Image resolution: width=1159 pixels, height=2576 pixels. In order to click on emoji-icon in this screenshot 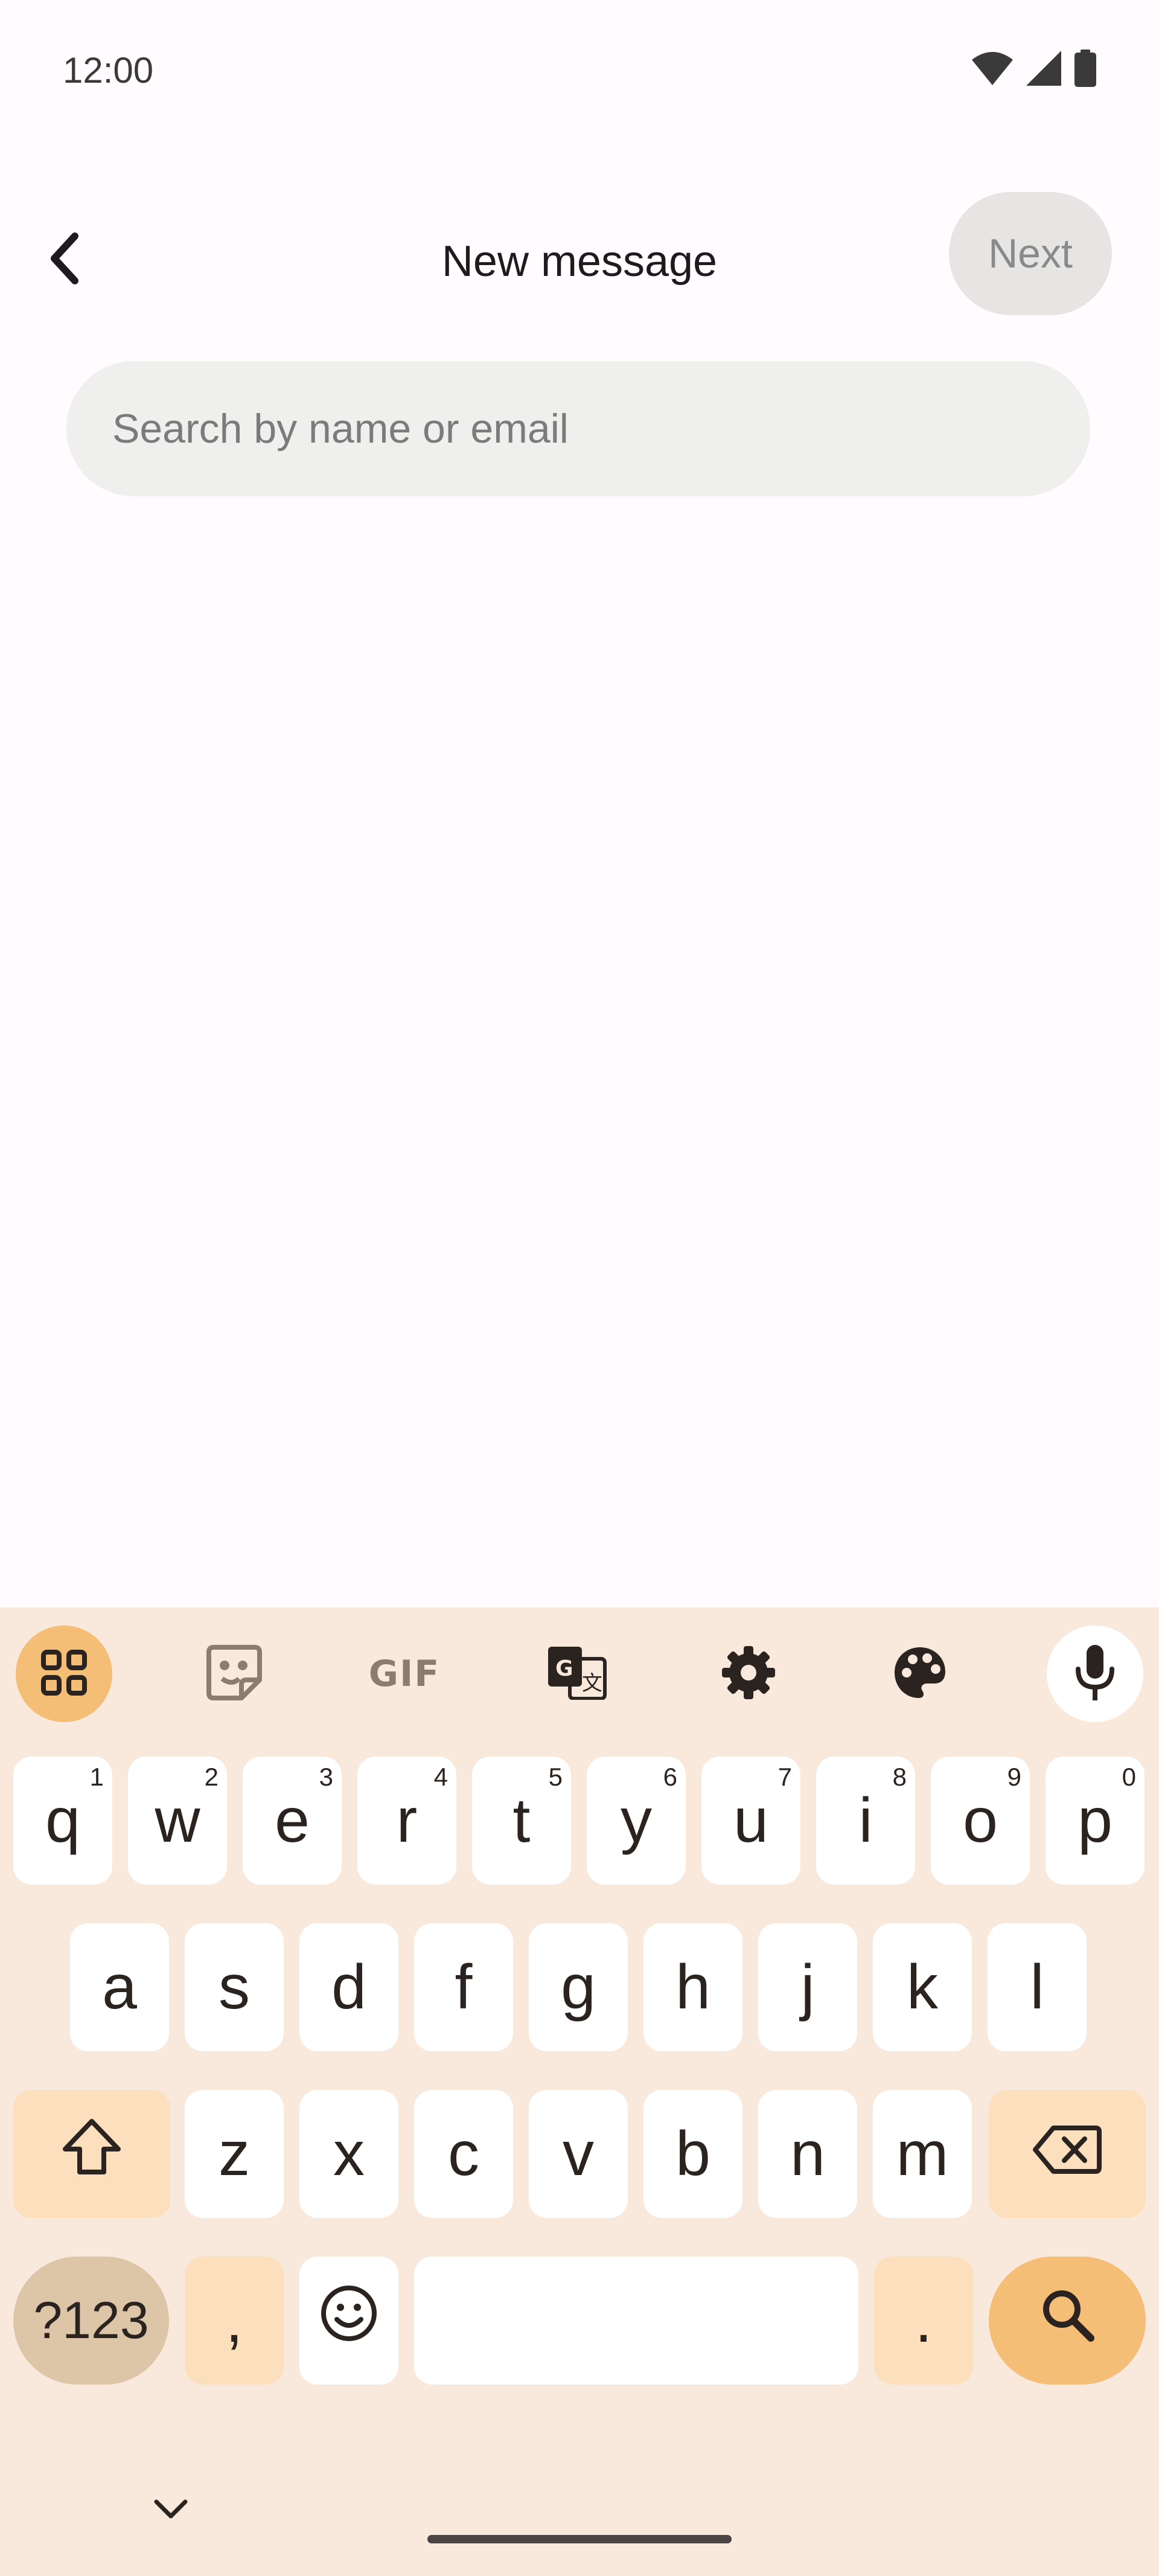, I will do `click(349, 2320)`.